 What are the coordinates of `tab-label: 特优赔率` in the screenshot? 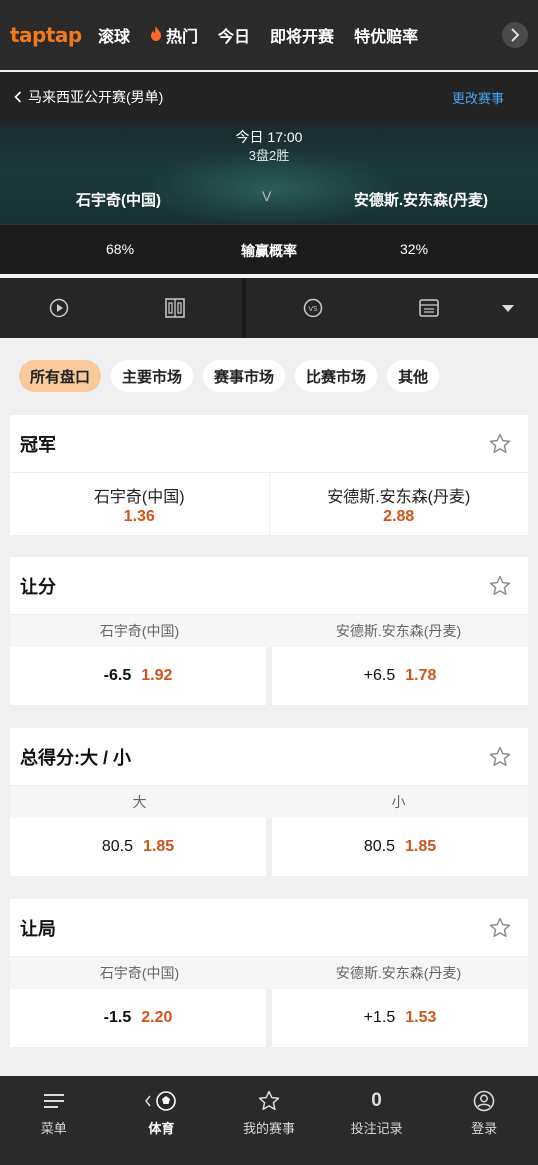 It's located at (386, 37).